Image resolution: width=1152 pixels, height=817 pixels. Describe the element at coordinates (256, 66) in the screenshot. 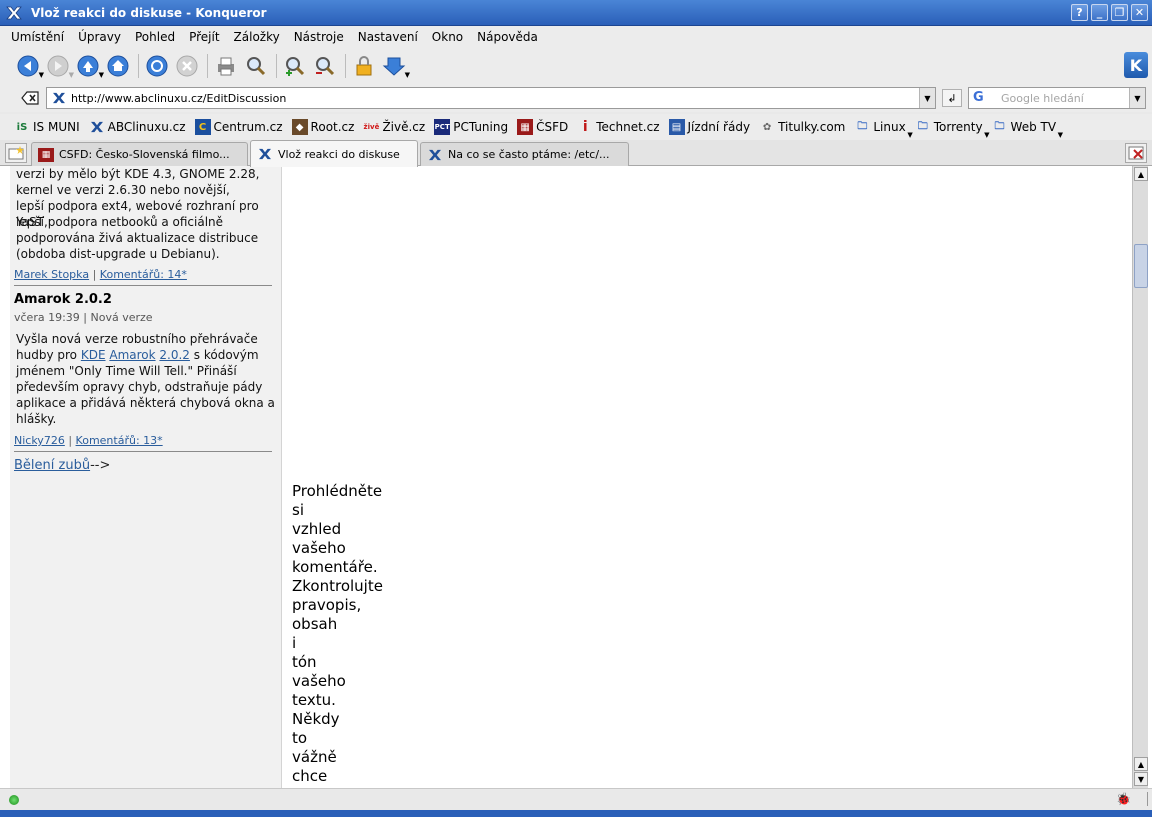

I see `find-icon` at that location.